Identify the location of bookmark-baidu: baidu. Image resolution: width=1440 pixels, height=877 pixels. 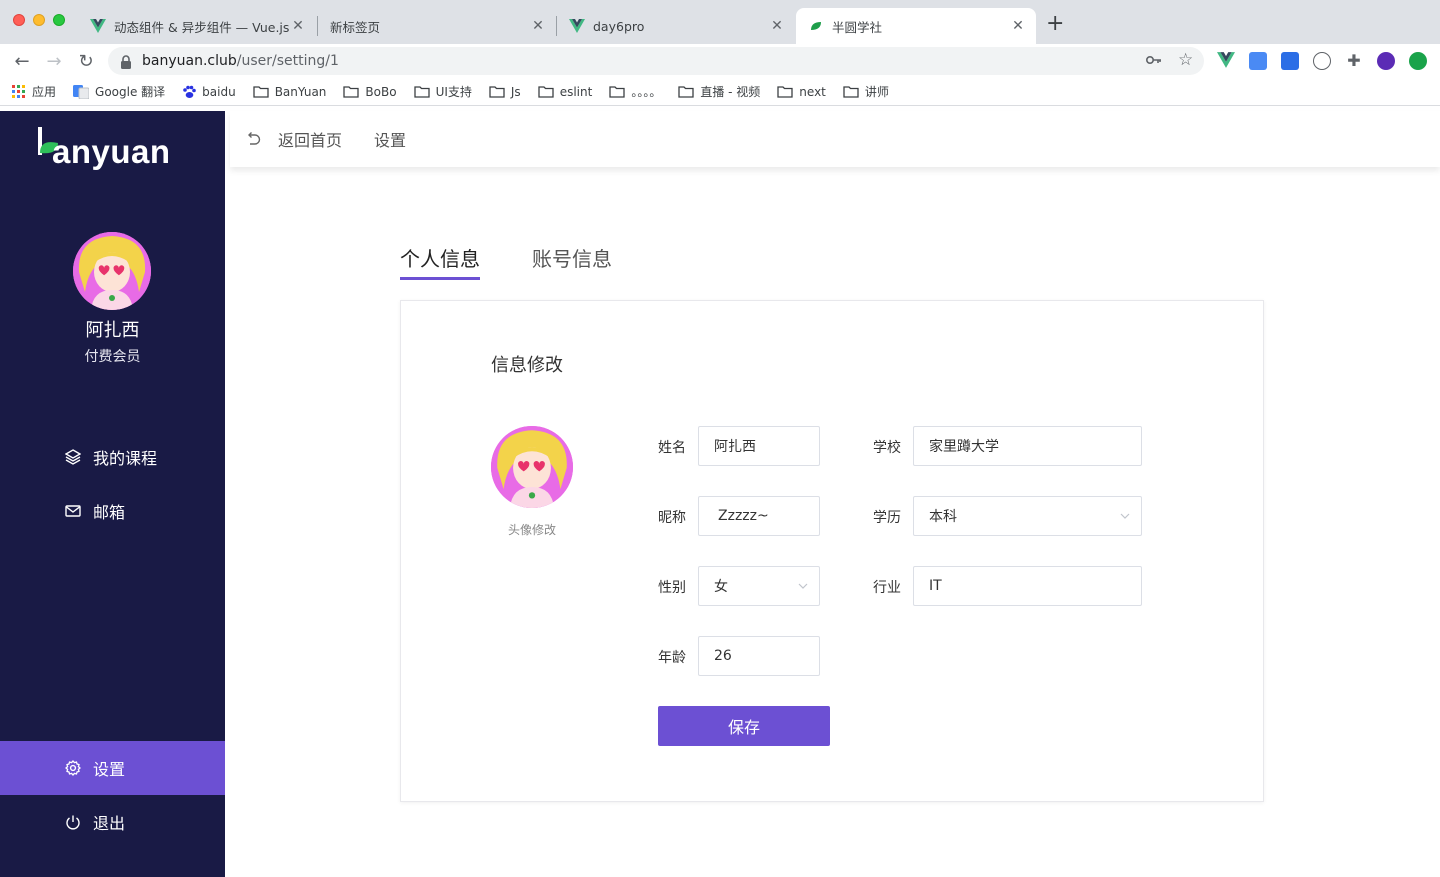
(209, 92).